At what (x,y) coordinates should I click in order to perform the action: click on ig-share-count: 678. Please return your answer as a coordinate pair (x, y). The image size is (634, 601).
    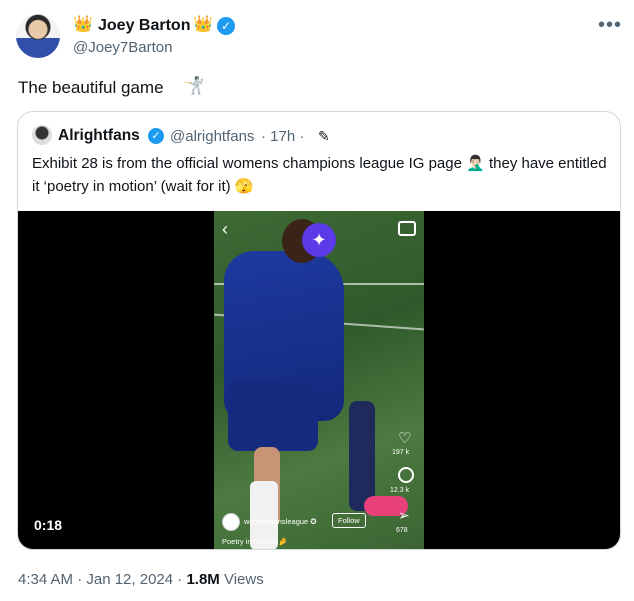
    Looking at the image, I should click on (402, 530).